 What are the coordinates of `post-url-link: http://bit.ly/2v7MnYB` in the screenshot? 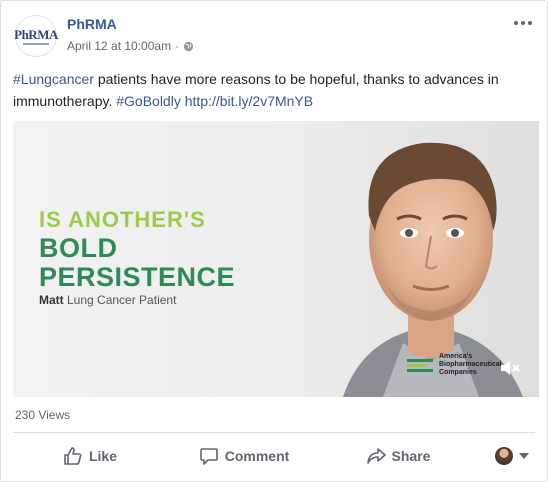 It's located at (249, 101).